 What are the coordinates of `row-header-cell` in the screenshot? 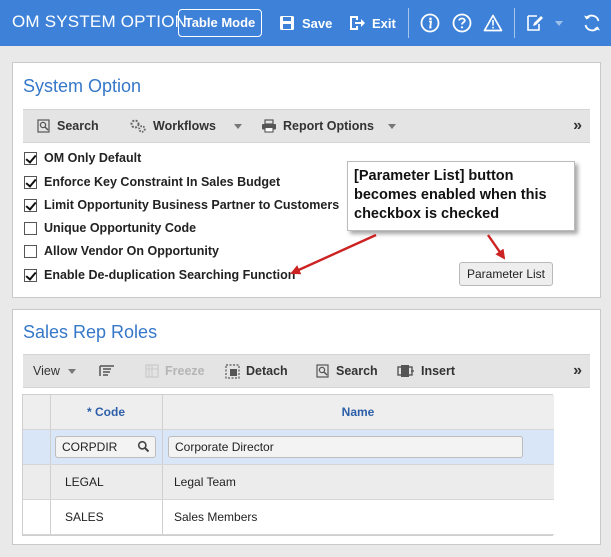 It's located at (36, 412).